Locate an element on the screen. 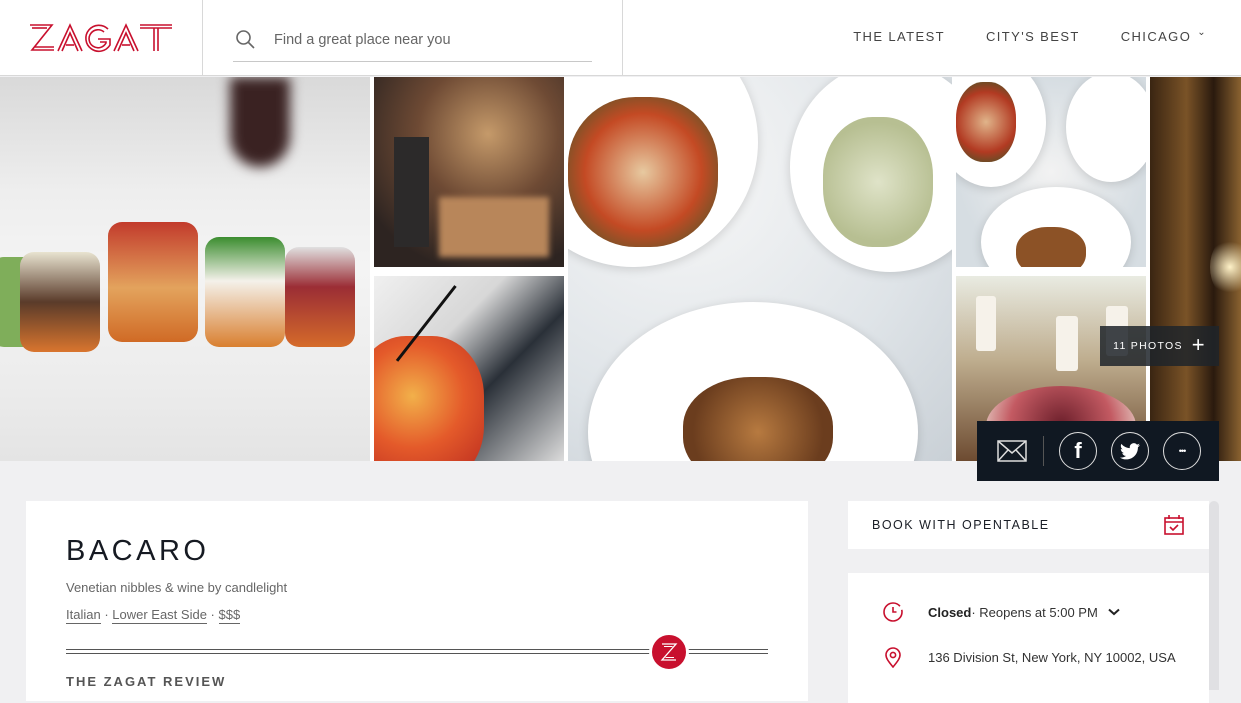 Image resolution: width=1241 pixels, height=703 pixels. nav-citys-best: CITY'S BEST is located at coordinates (1033, 36).